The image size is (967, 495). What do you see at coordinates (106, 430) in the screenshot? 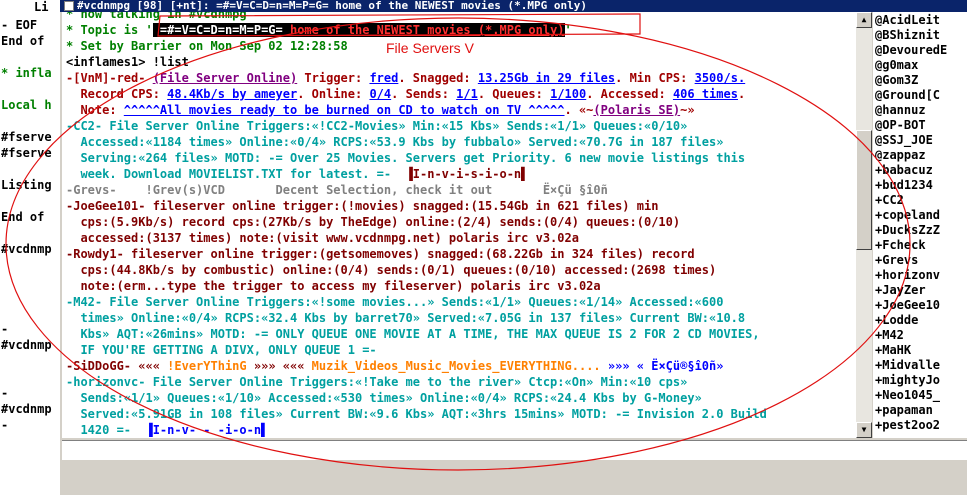
I see `notice-text: 1420 =-` at bounding box center [106, 430].